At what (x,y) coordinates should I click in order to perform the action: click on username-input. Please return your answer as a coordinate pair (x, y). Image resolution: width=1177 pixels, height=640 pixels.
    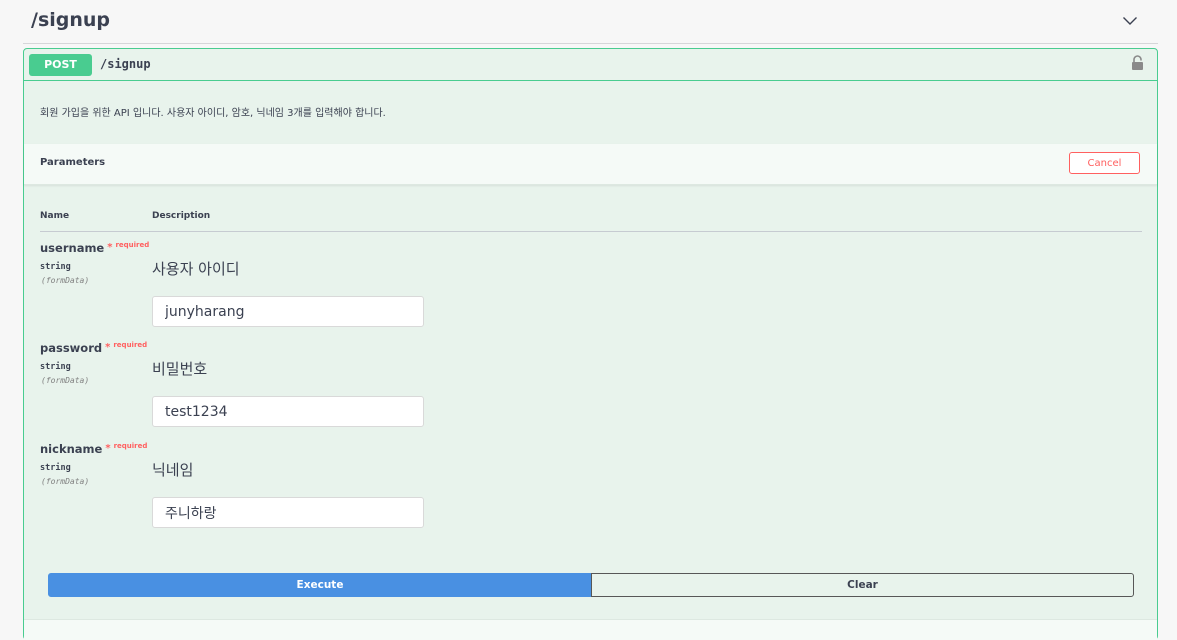
    Looking at the image, I should click on (288, 311).